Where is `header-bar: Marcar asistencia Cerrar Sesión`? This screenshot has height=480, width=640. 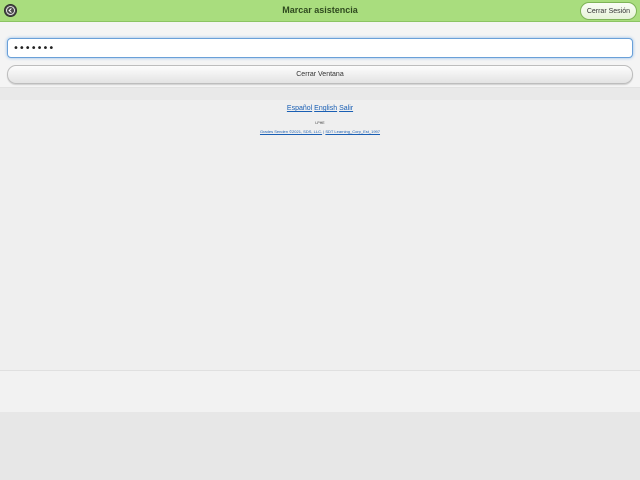 header-bar: Marcar asistencia Cerrar Sesión is located at coordinates (320, 11).